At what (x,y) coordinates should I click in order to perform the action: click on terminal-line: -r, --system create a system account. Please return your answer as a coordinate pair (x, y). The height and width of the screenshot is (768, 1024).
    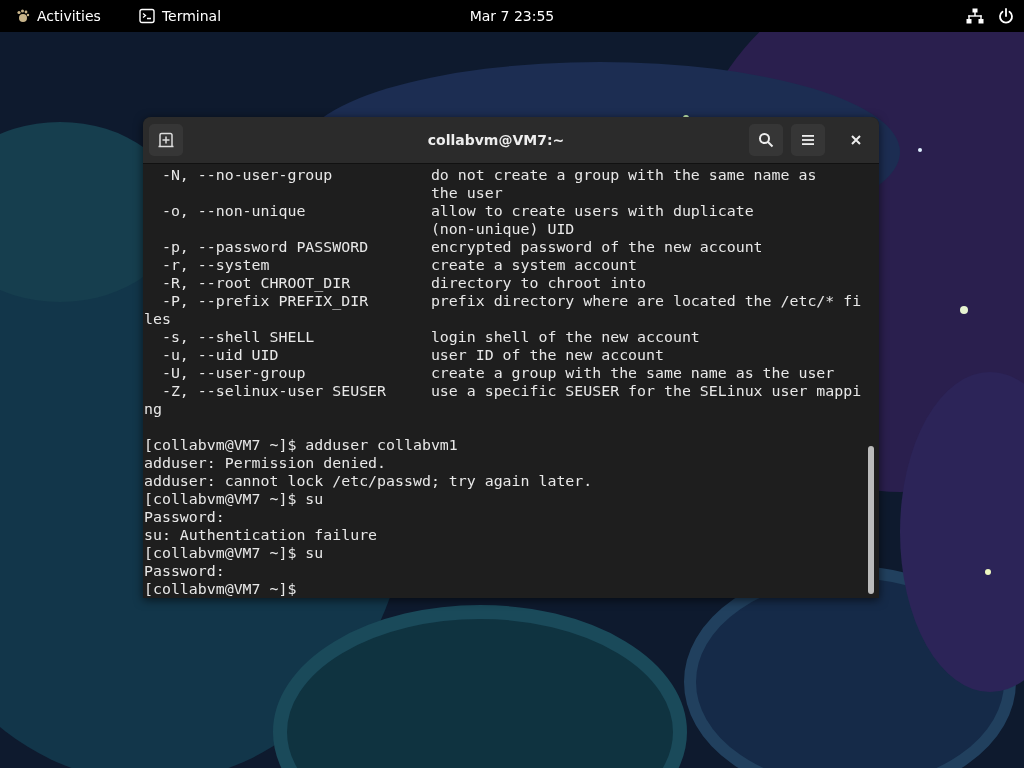
    Looking at the image, I should click on (399, 265).